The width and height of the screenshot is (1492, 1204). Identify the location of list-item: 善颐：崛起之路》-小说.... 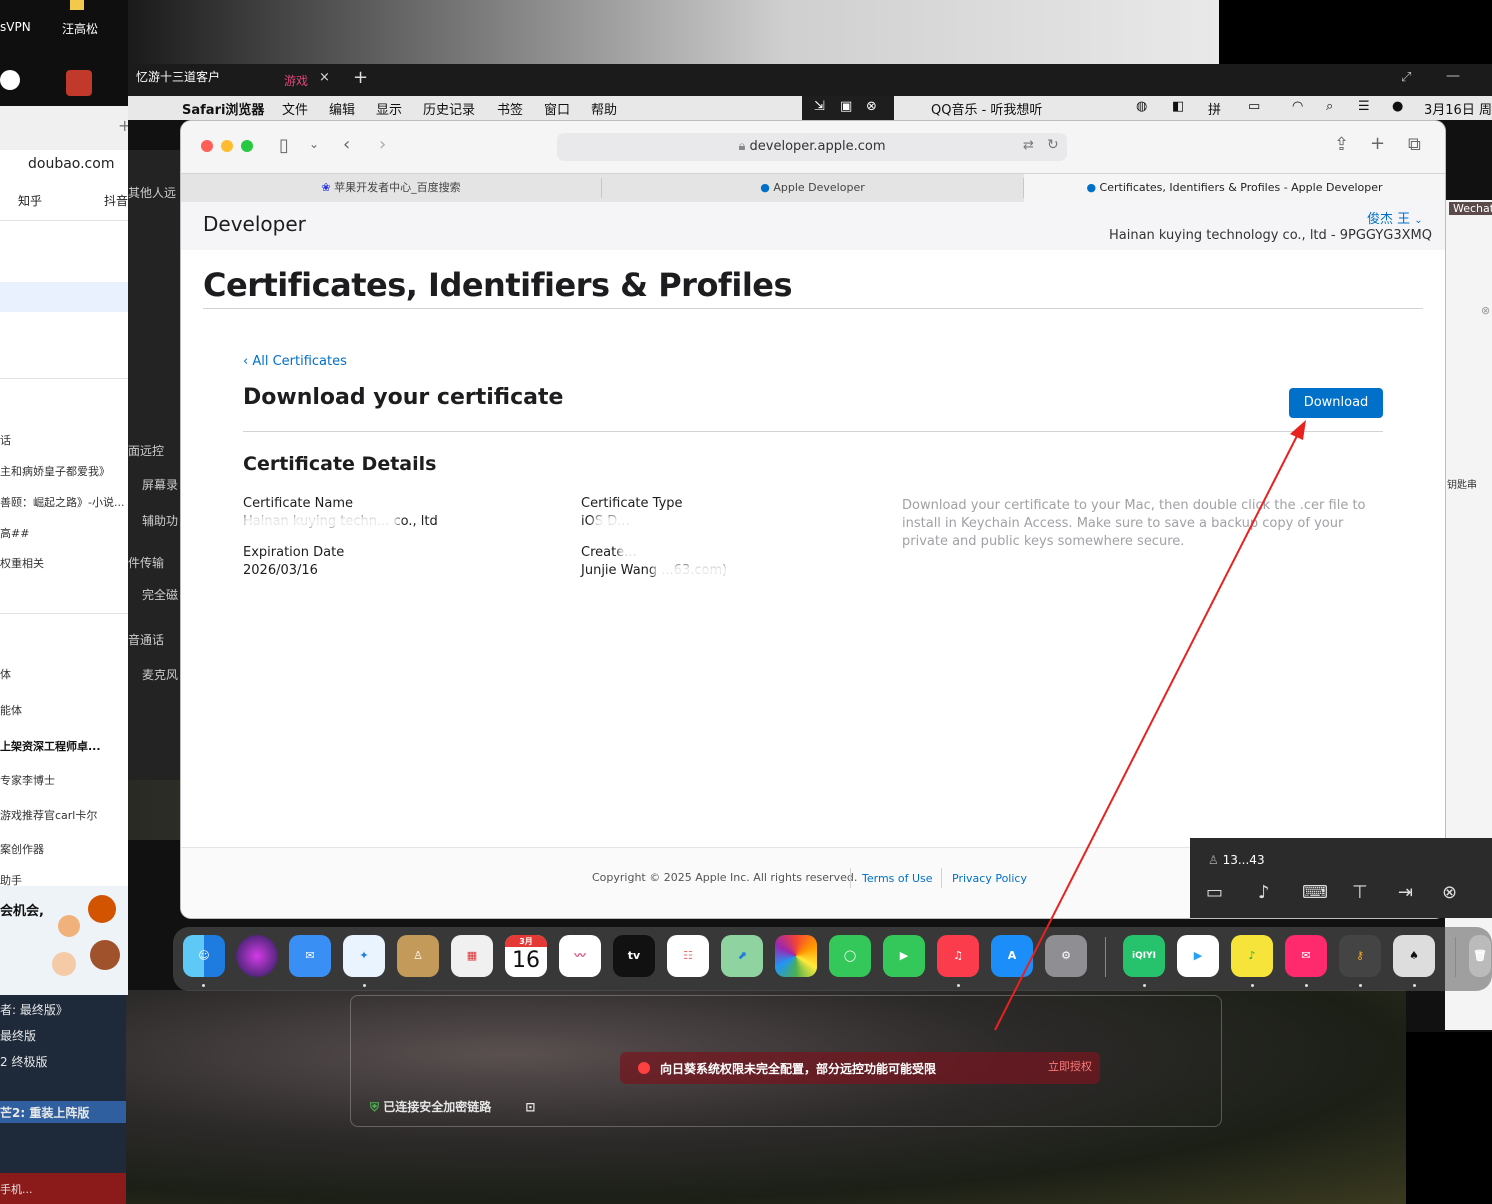
(62, 502).